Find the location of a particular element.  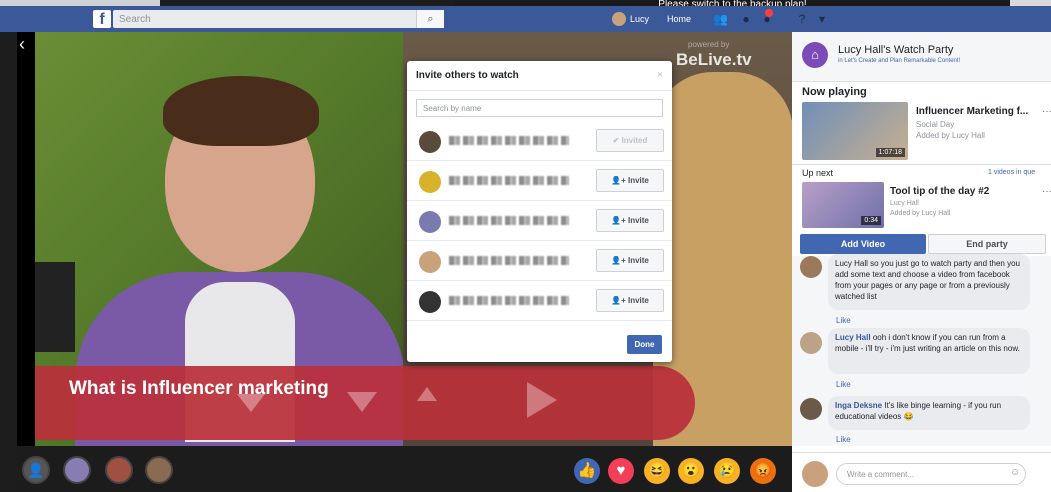

watch-party-title: Lucy Hall's Watch Party is located at coordinates (895, 50).